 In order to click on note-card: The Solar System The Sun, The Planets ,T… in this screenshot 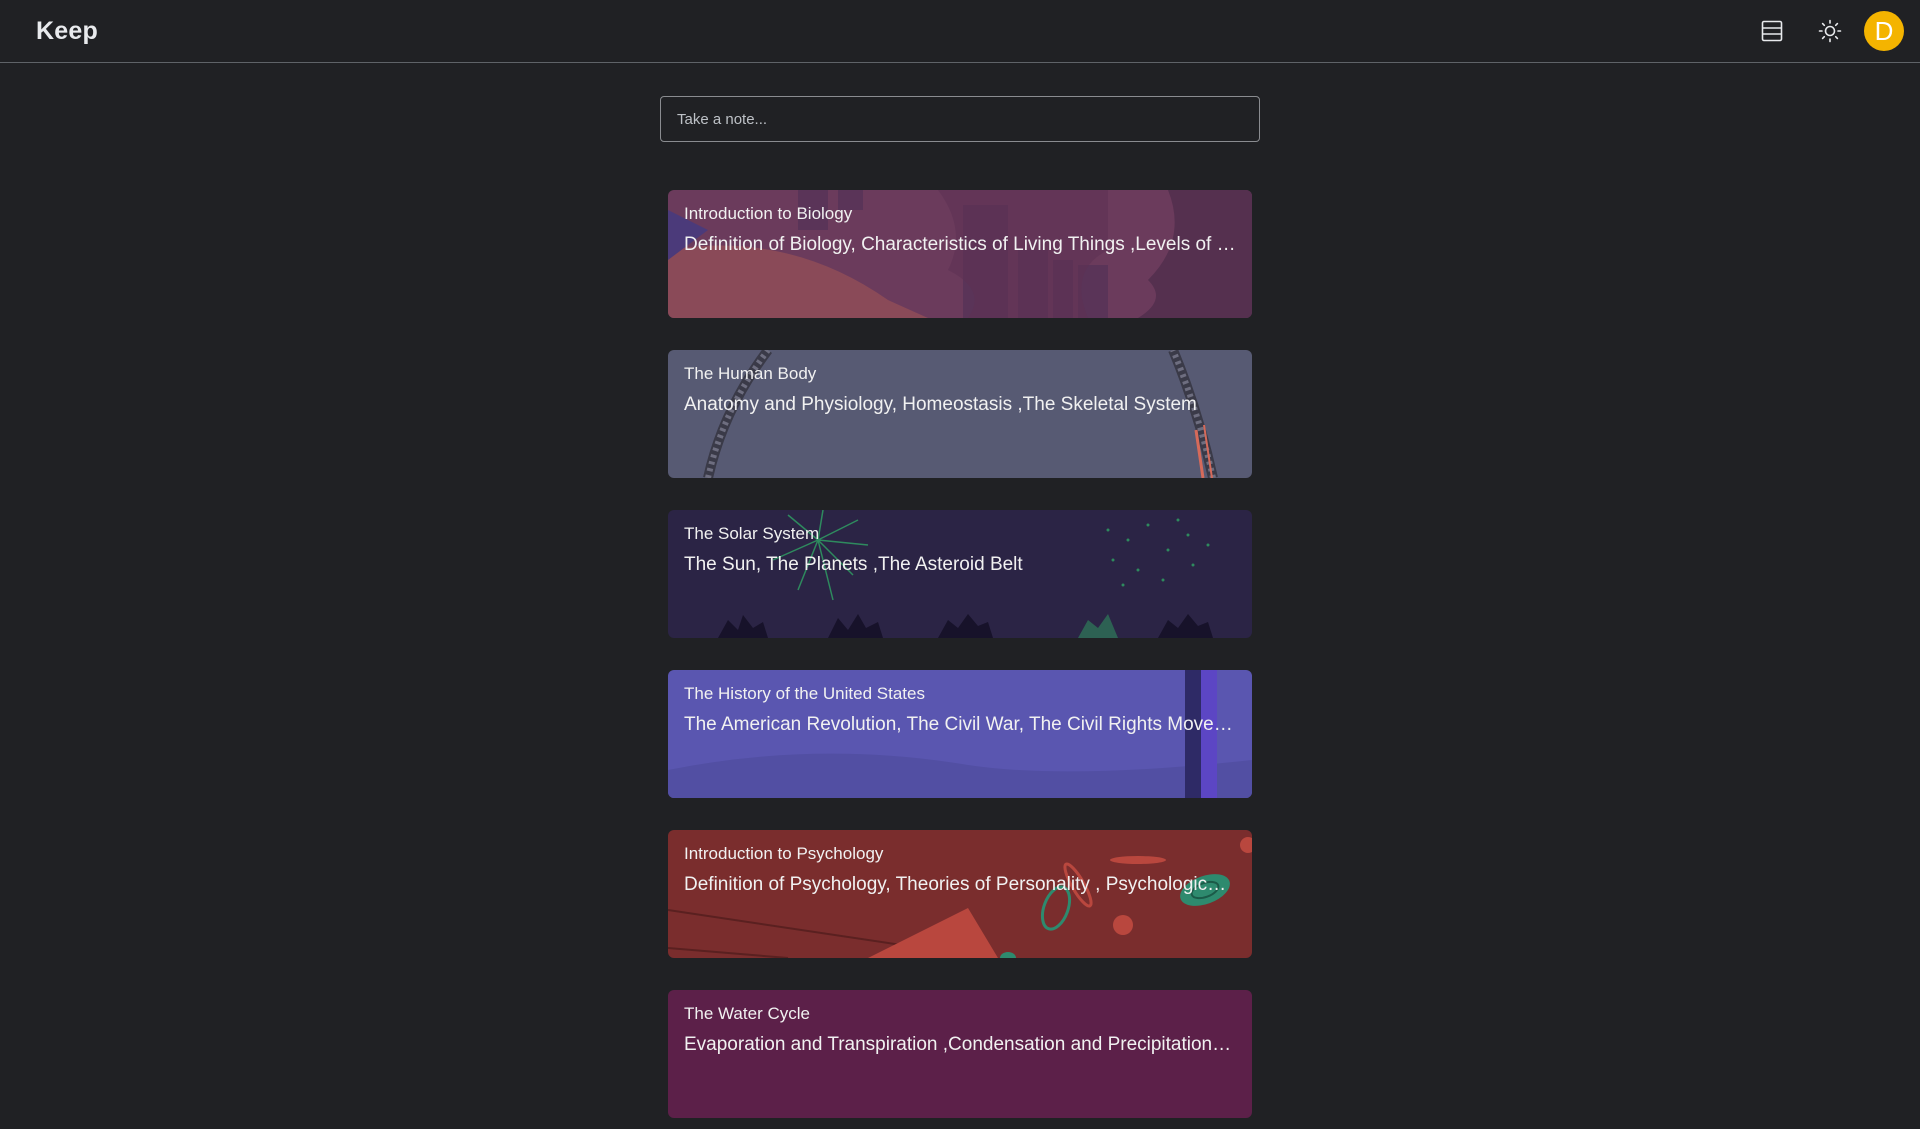, I will do `click(960, 574)`.